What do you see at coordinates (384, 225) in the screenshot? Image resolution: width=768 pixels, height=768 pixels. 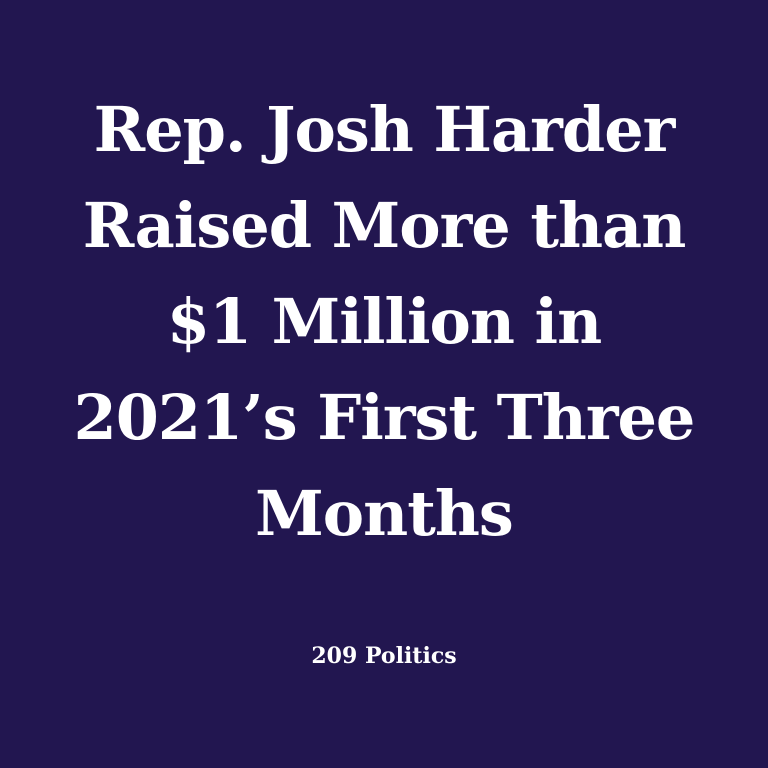 I see `headline-line-2: Raised More than` at bounding box center [384, 225].